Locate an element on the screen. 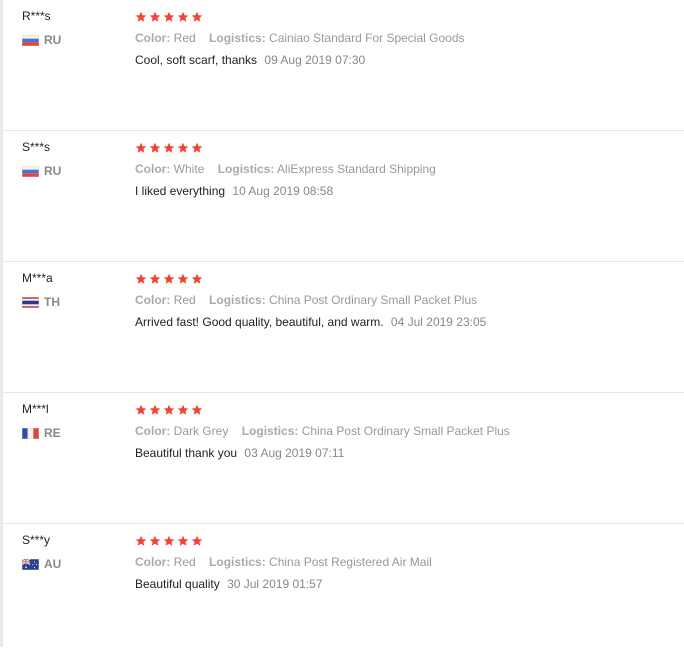 The width and height of the screenshot is (684, 654). reviewer-name: R***s is located at coordinates (36, 16).